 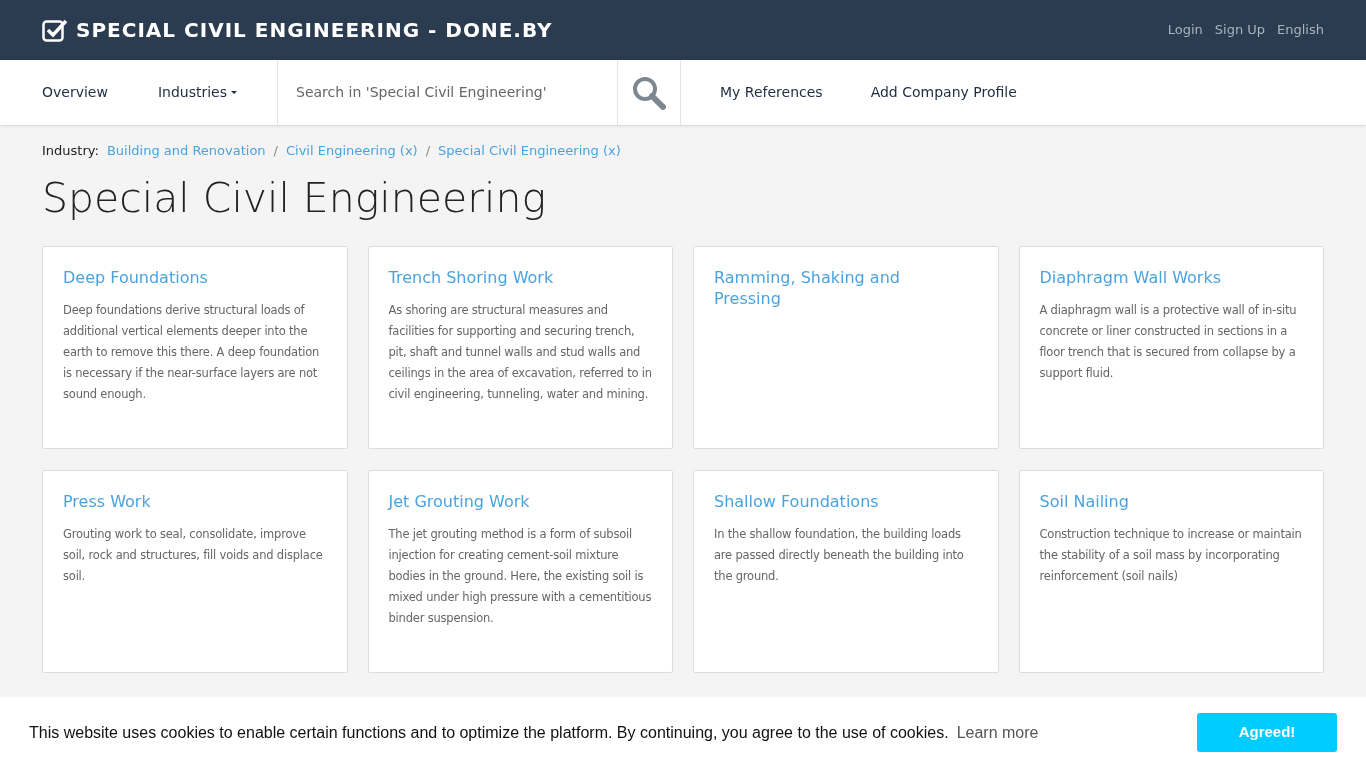 I want to click on nav-link: My References, so click(x=771, y=92).